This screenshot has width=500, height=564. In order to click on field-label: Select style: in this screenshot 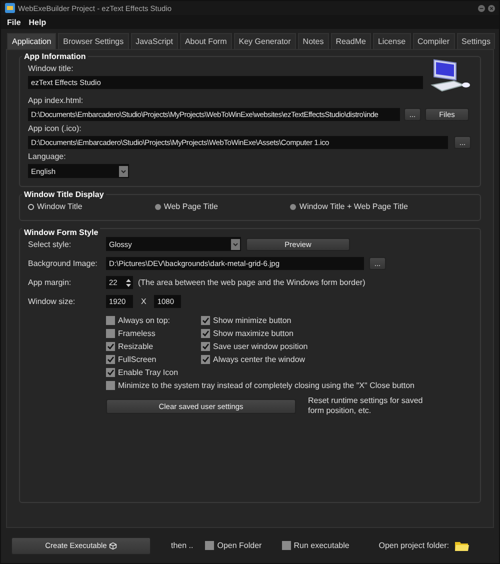, I will do `click(50, 244)`.